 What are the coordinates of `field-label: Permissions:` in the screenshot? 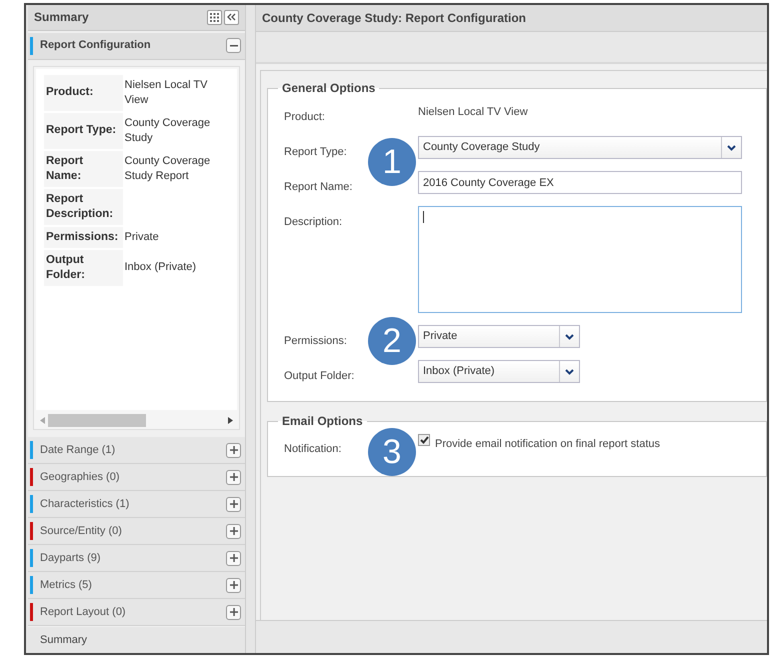 It's located at (315, 341).